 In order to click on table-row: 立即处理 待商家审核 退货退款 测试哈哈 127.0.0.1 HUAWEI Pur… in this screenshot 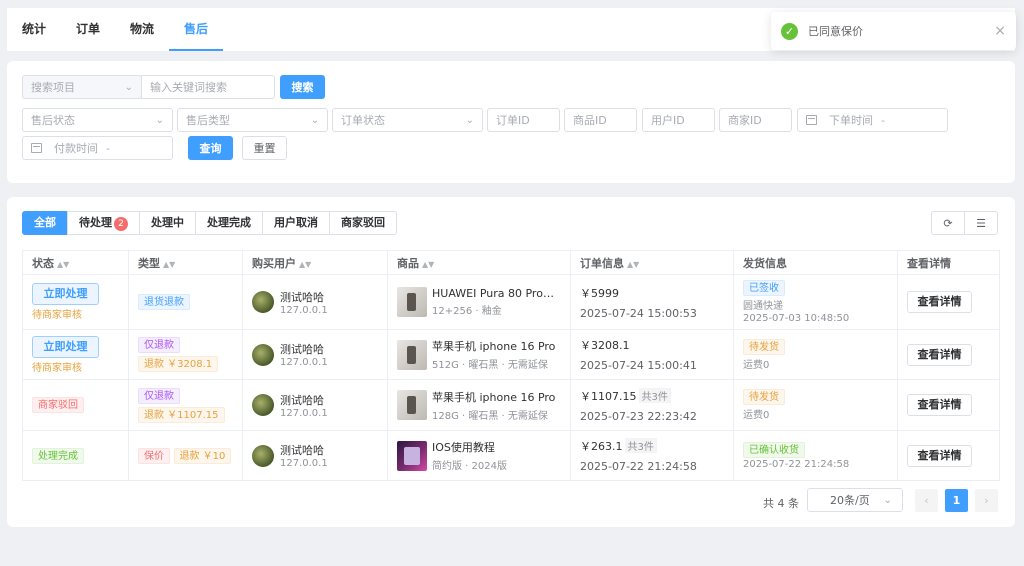, I will do `click(511, 302)`.